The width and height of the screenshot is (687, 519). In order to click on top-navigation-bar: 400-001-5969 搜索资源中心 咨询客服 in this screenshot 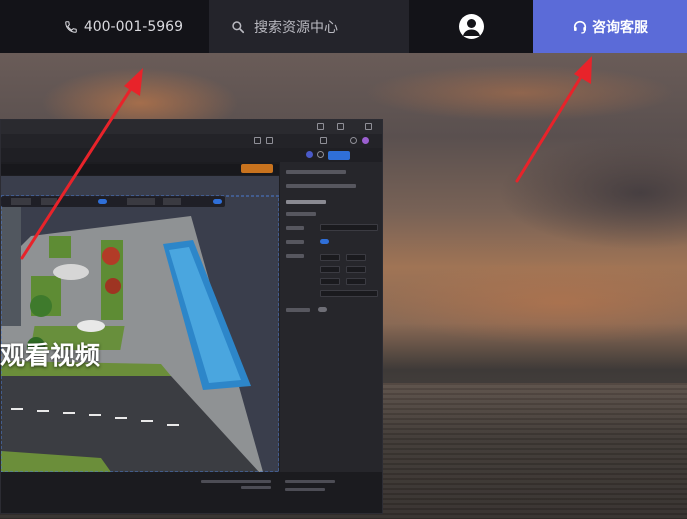, I will do `click(343, 26)`.